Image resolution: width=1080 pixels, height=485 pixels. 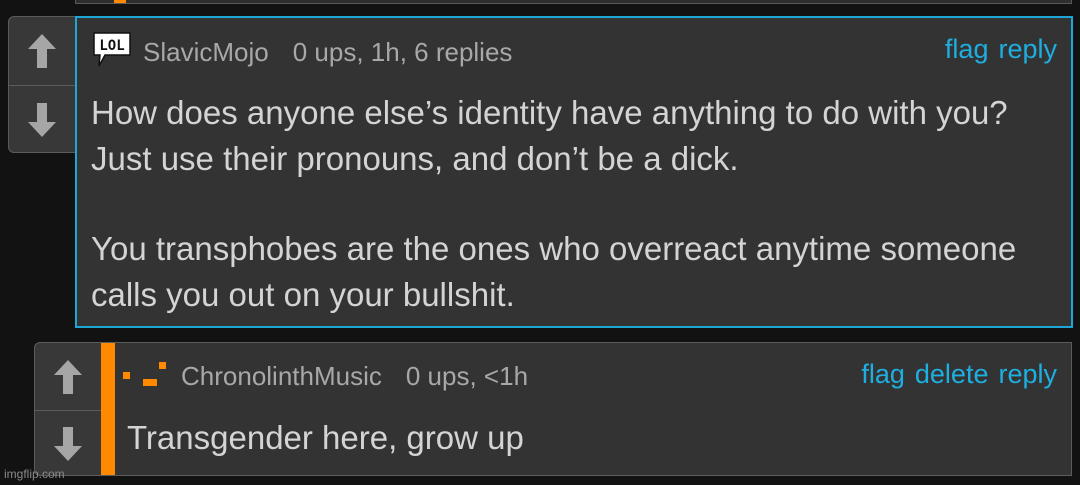 I want to click on delete-link: delete, so click(x=952, y=374).